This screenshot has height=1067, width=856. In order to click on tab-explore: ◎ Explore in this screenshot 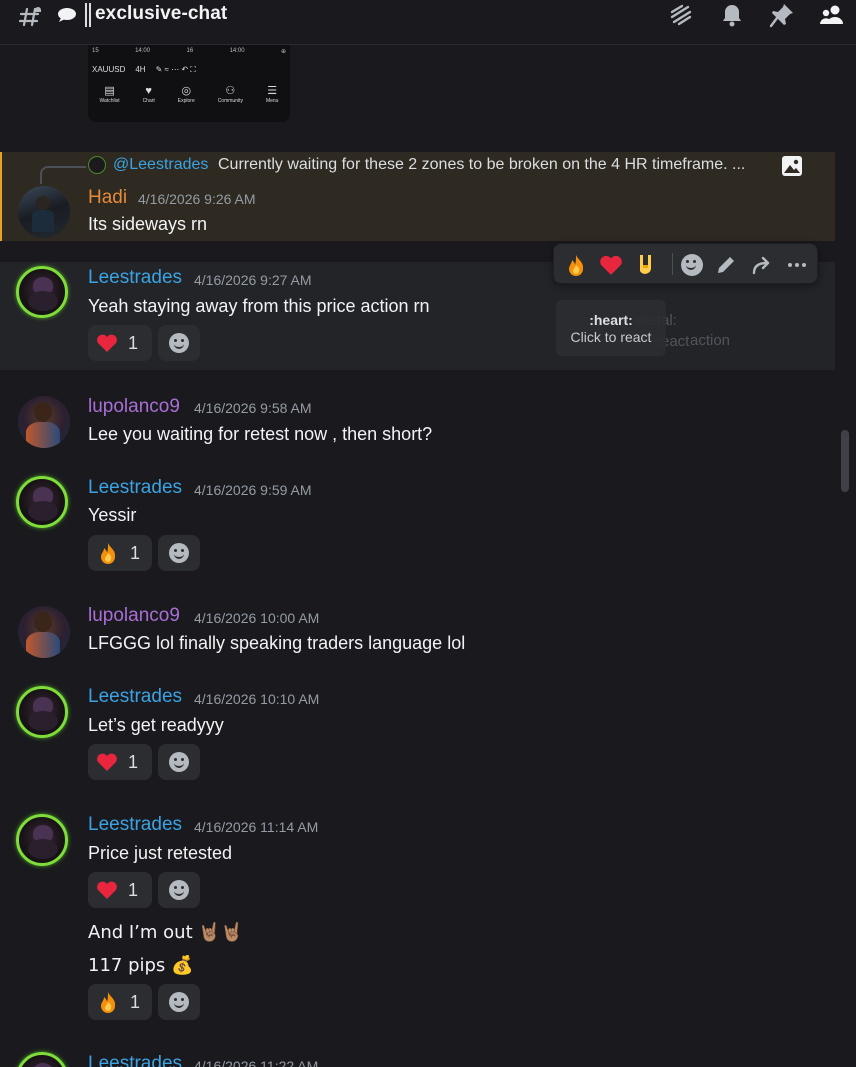, I will do `click(186, 94)`.